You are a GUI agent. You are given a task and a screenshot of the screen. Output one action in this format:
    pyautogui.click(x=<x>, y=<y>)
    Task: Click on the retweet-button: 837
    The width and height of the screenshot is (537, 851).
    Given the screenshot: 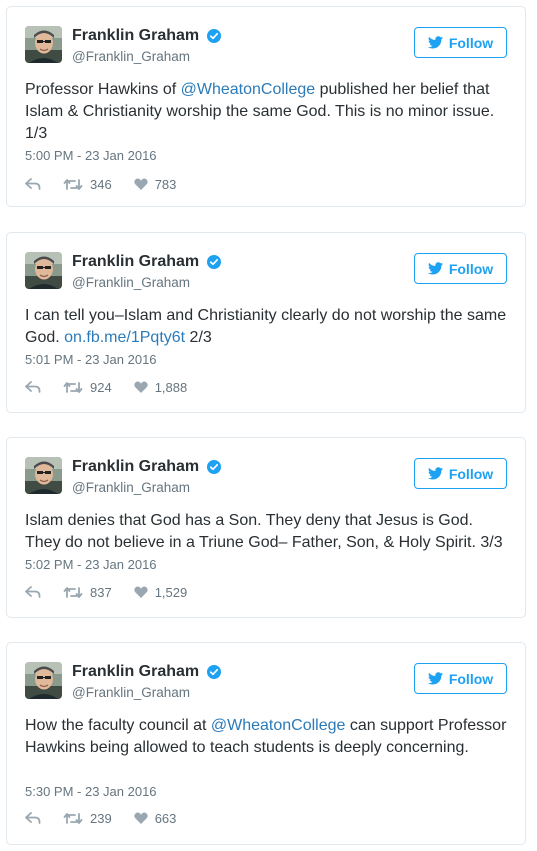 What is the action you would take?
    pyautogui.click(x=87, y=592)
    